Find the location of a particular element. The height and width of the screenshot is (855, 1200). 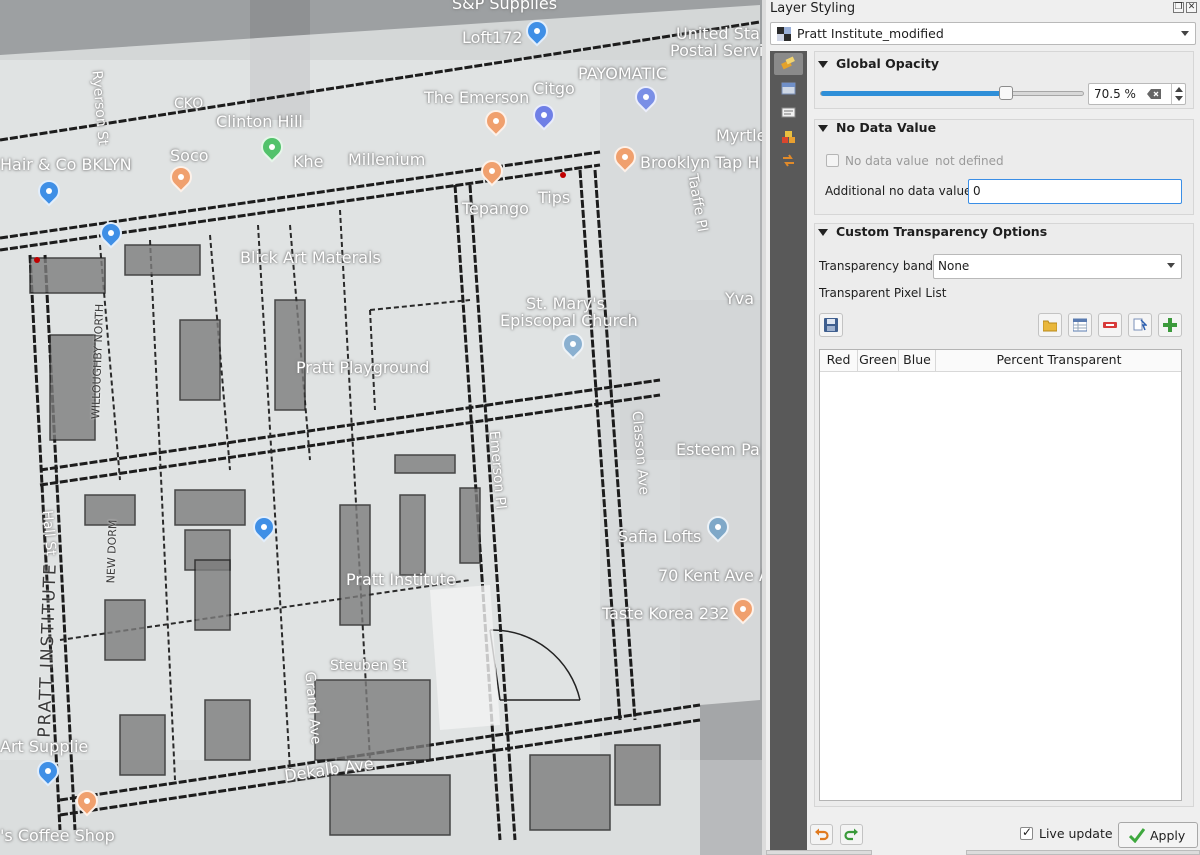

rendering-icon is located at coordinates (788, 137).